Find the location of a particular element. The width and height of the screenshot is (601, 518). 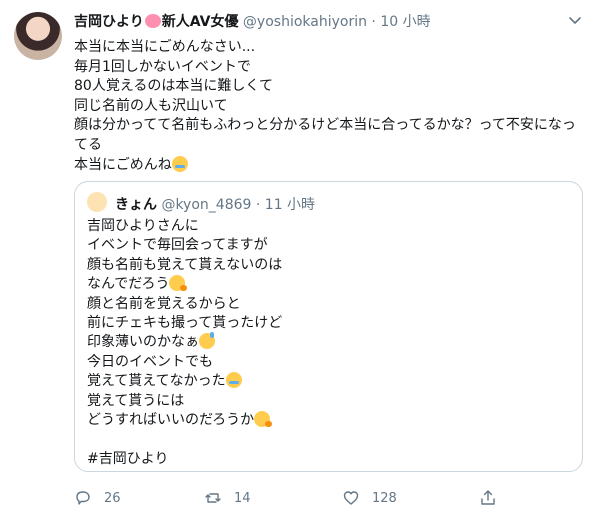

sweat-emoji is located at coordinates (207, 341).